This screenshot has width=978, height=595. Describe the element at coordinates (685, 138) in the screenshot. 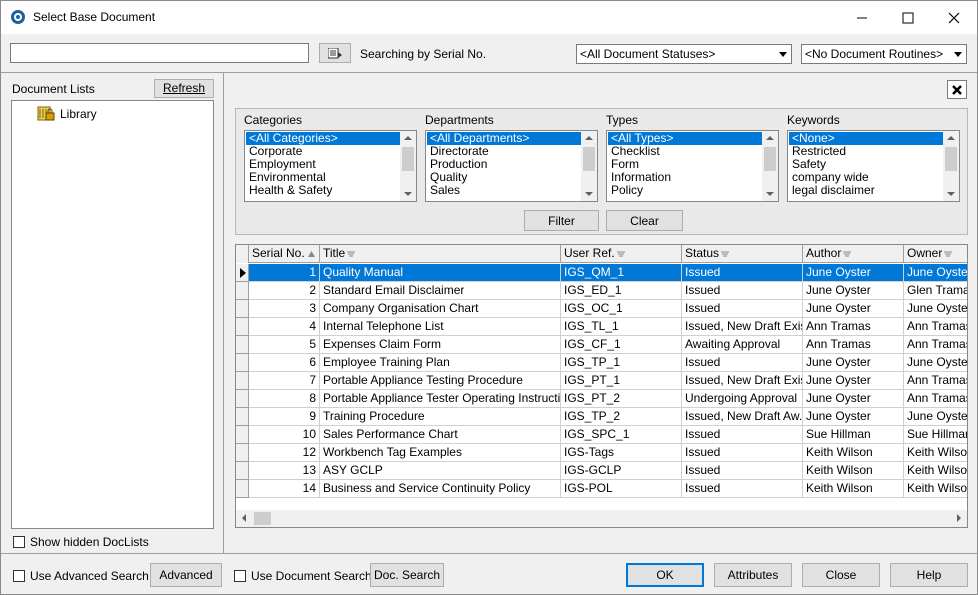

I see `list-item: <All Types>` at that location.